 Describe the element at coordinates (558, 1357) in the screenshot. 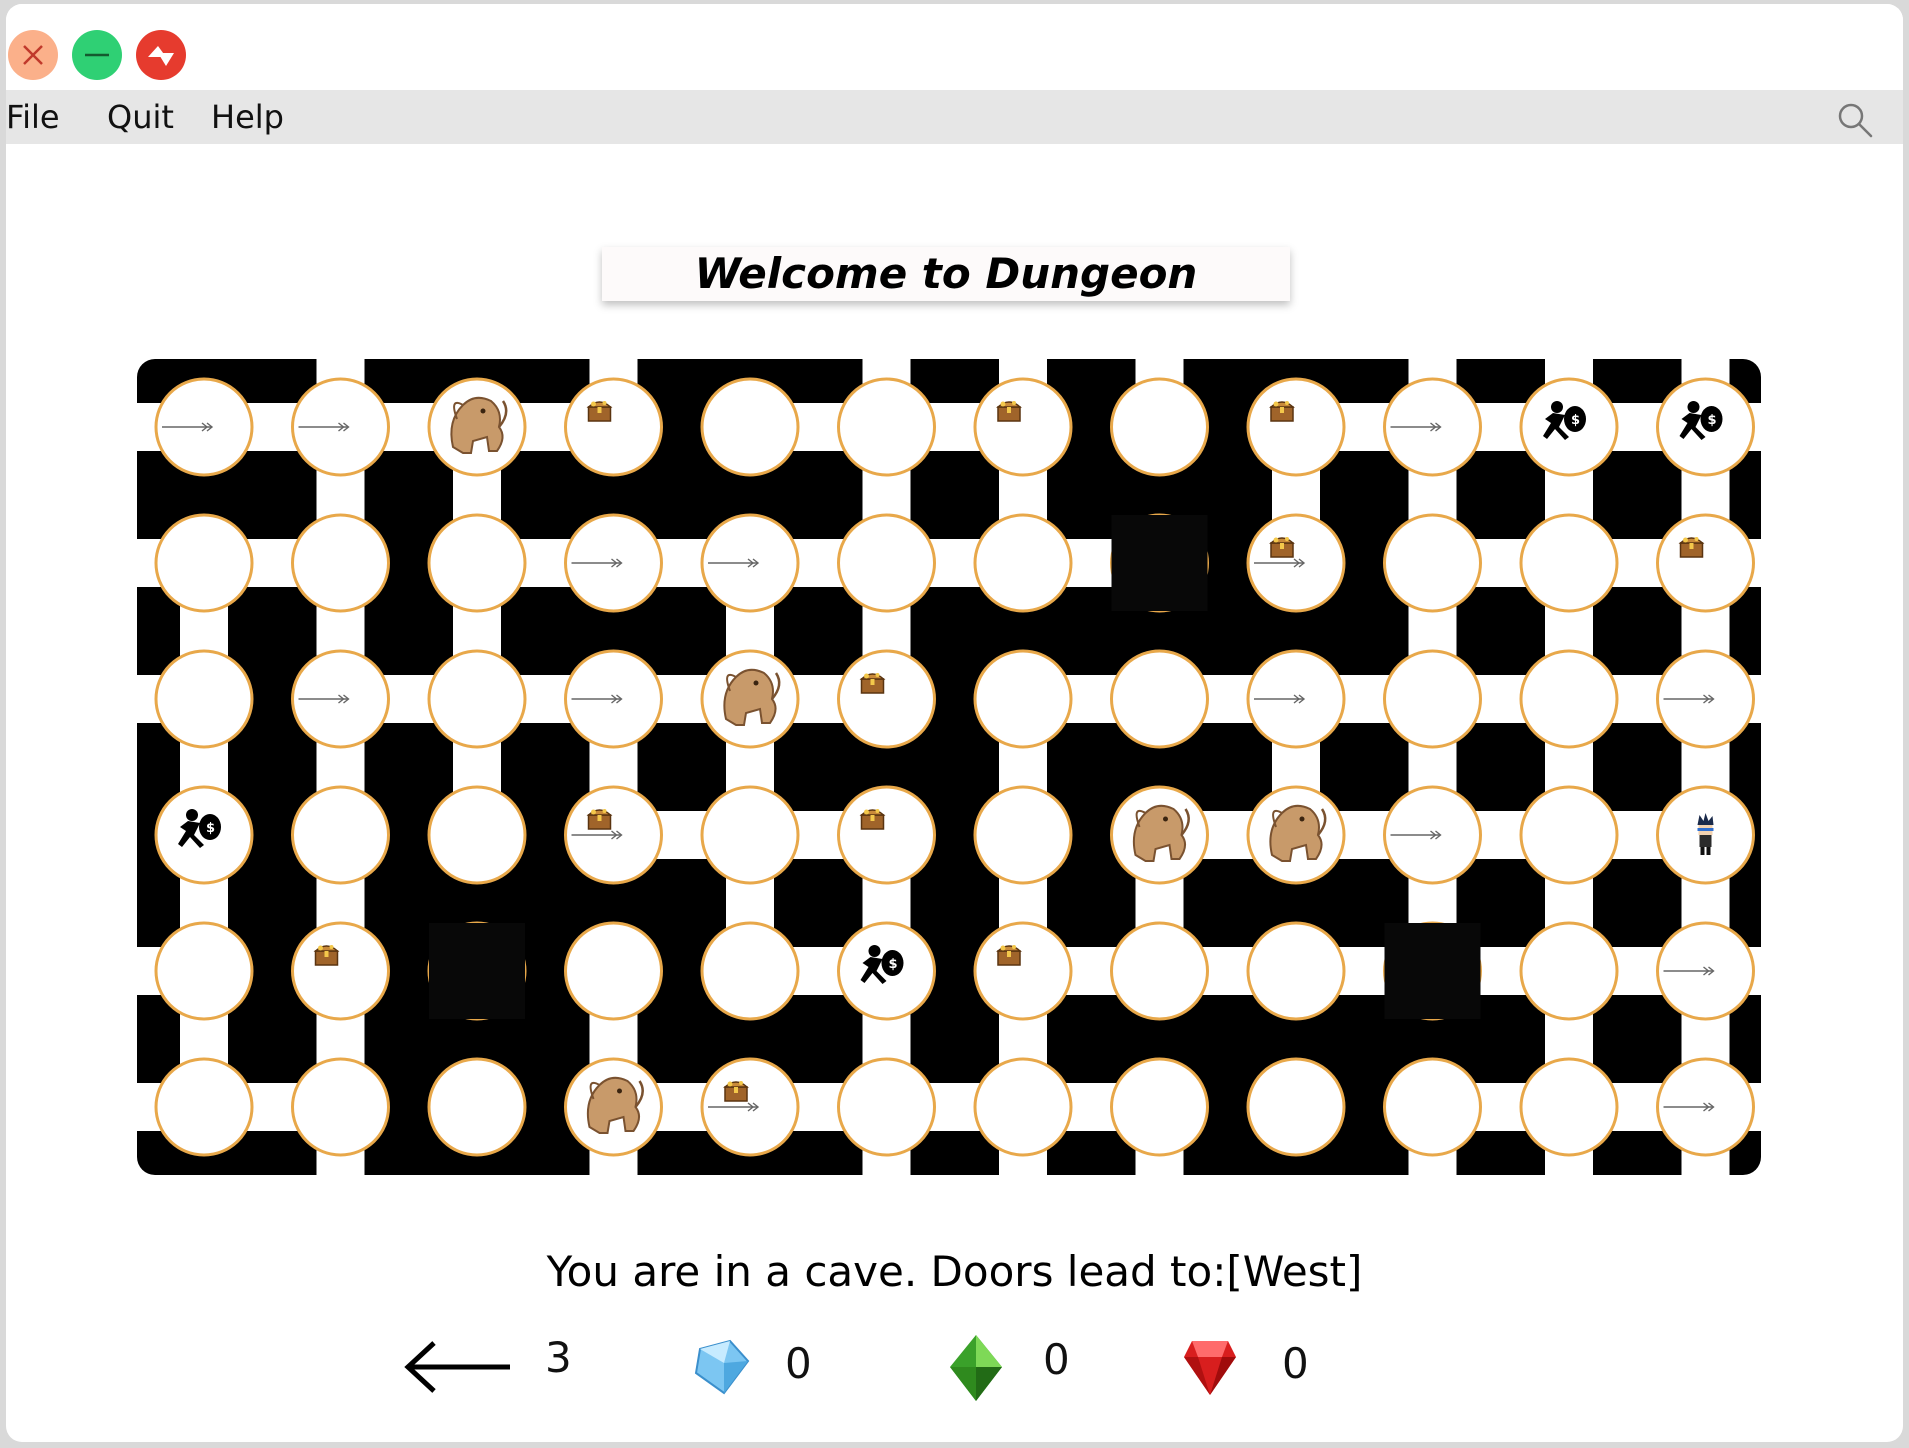

I see `arrow-count: 3` at that location.